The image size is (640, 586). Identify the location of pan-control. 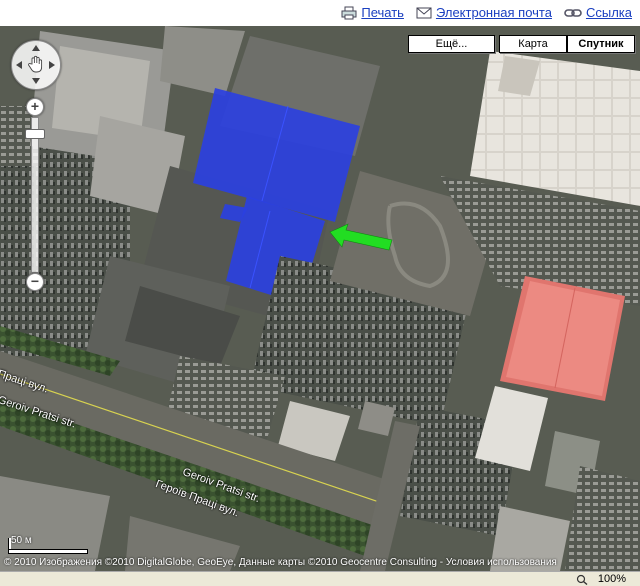
(36, 65).